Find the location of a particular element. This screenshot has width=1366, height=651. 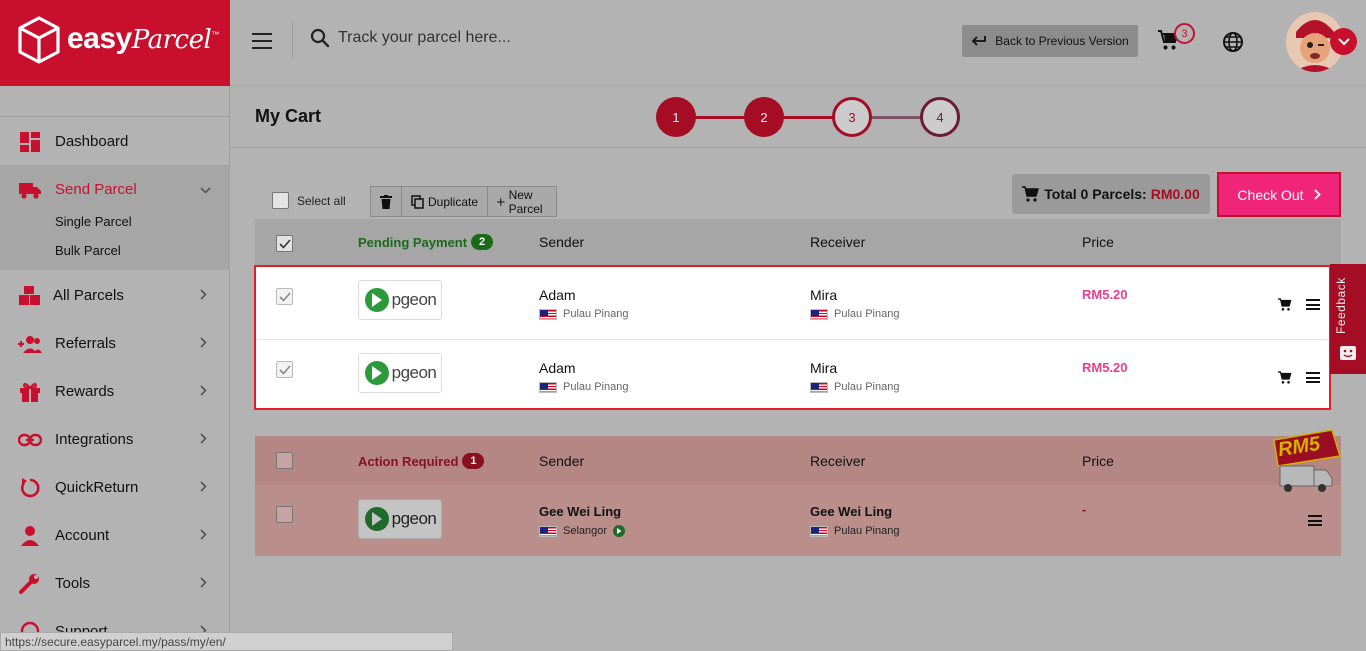

return-icon is located at coordinates (30, 488).